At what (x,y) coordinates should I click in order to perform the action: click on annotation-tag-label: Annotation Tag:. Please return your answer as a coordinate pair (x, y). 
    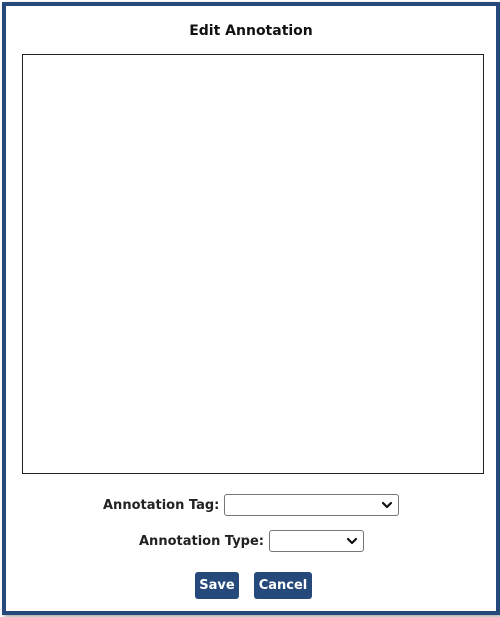
    Looking at the image, I should click on (161, 505).